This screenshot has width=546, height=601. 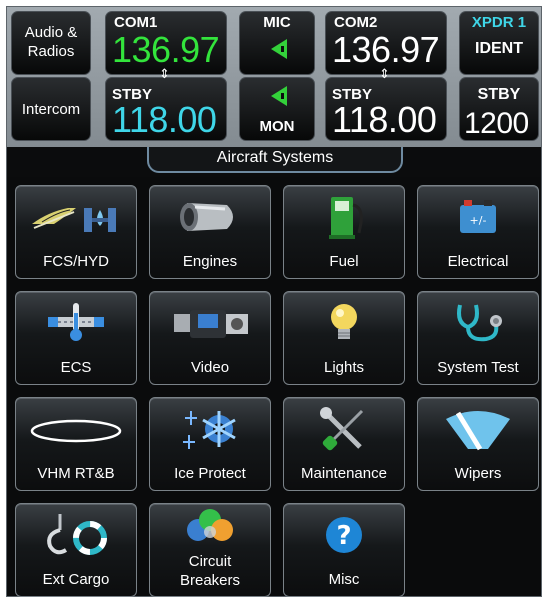 I want to click on tile-ice-protect-label: Ice Protect, so click(x=210, y=473).